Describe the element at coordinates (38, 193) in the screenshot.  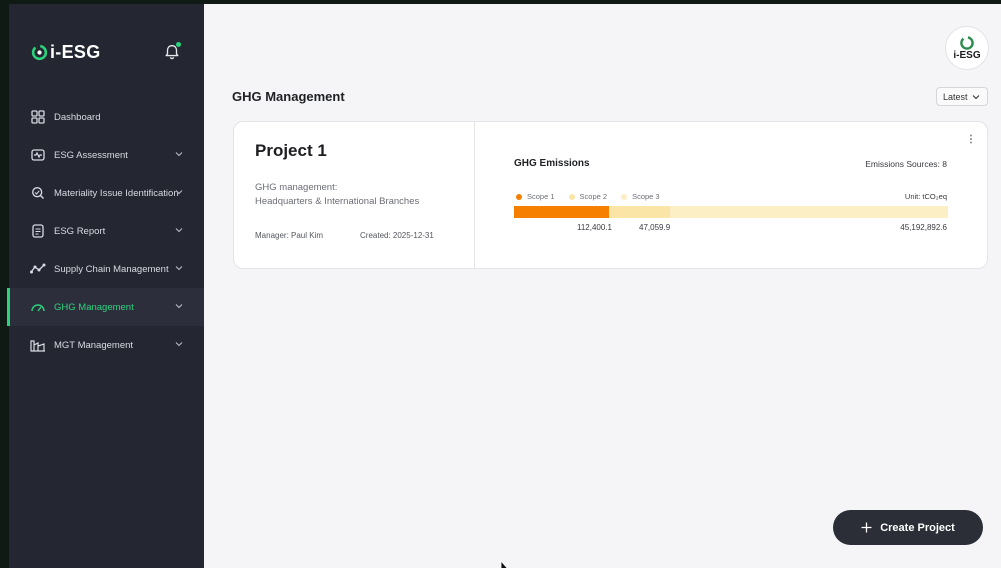
I see `magnifier-icon` at that location.